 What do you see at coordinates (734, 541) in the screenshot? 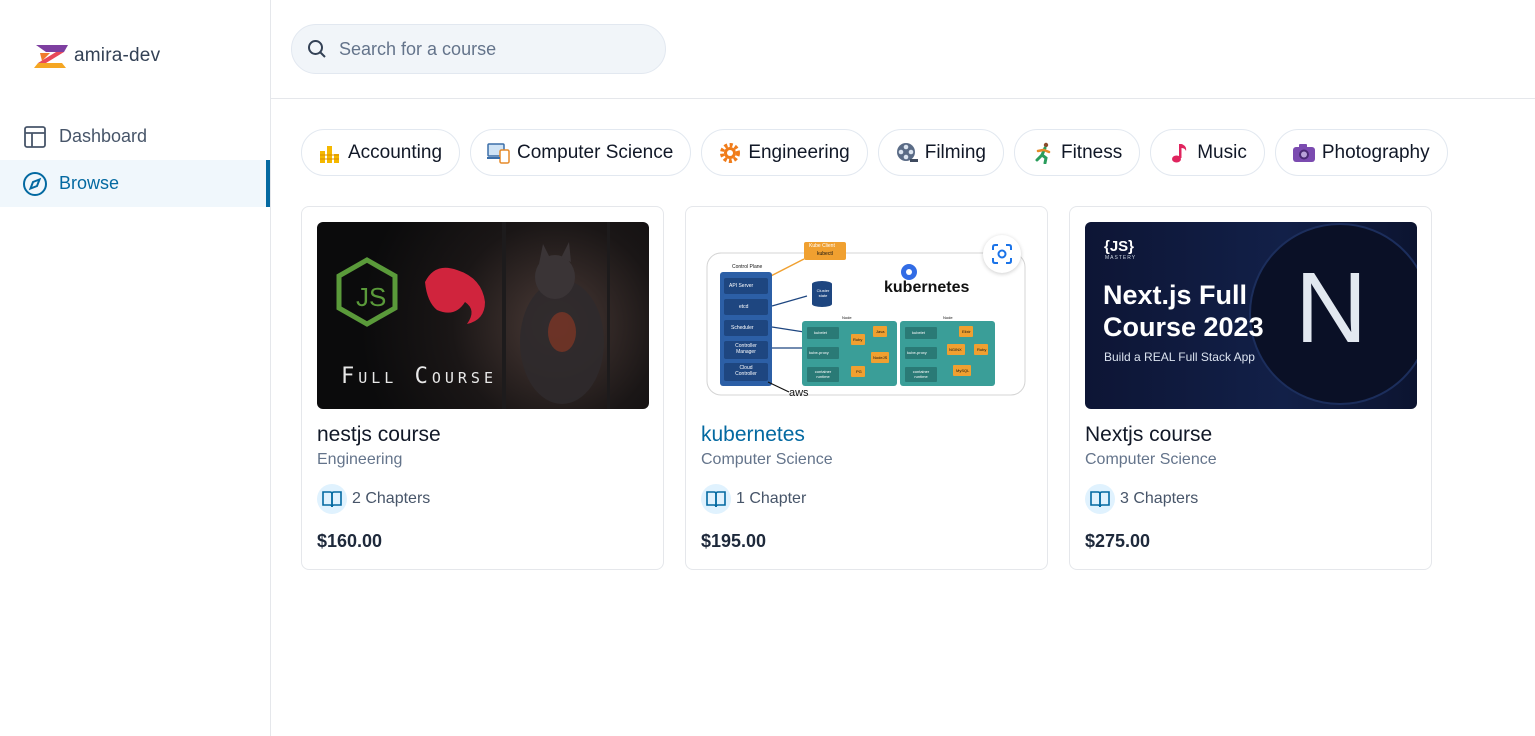
I see `course-price: $195.00` at bounding box center [734, 541].